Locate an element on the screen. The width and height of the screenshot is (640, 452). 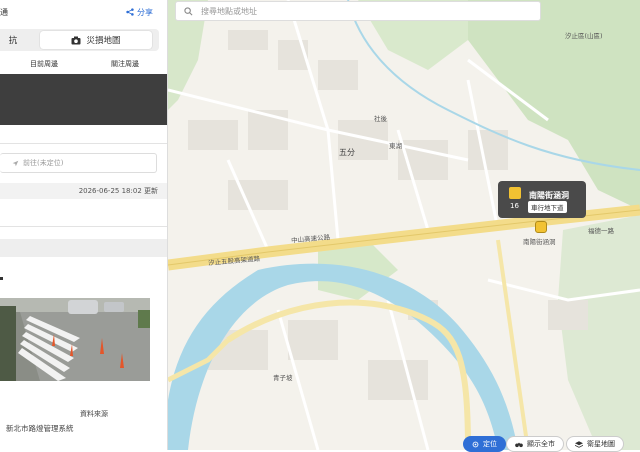
navigate-placeholder: 前往(未定位) is located at coordinates (43, 163).